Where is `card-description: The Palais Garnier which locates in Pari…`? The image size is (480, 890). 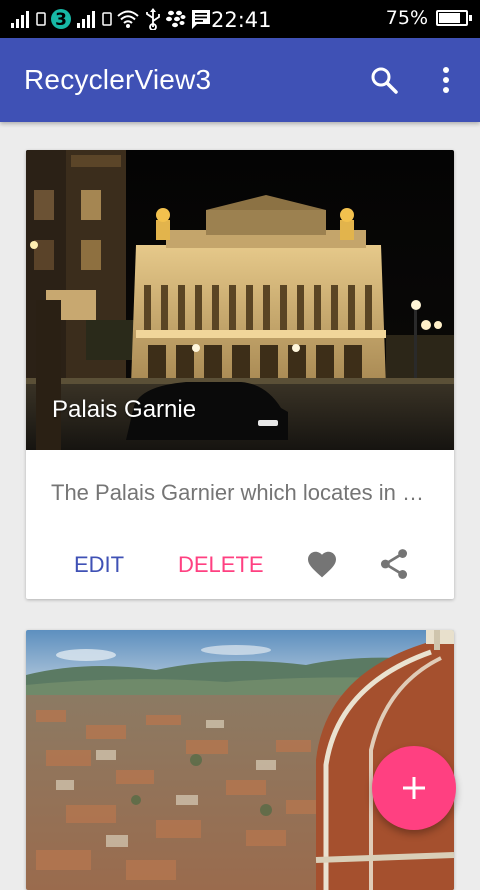
card-description: The Palais Garnier which locates in Pari… is located at coordinates (241, 492).